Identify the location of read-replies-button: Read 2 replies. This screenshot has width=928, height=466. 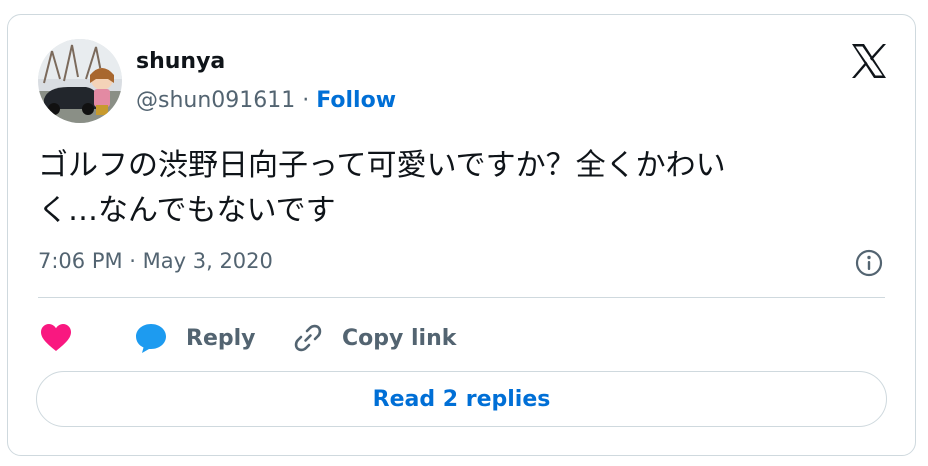
(461, 399).